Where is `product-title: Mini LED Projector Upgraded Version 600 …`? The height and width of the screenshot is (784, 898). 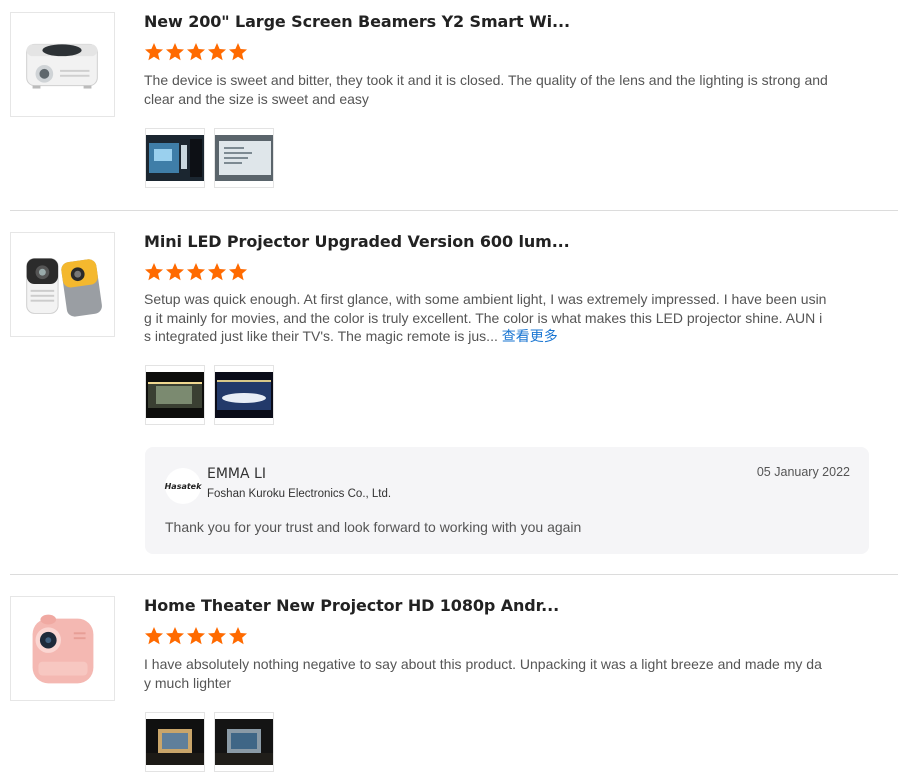
product-title: Mini LED Projector Upgraded Version 600 … is located at coordinates (357, 241).